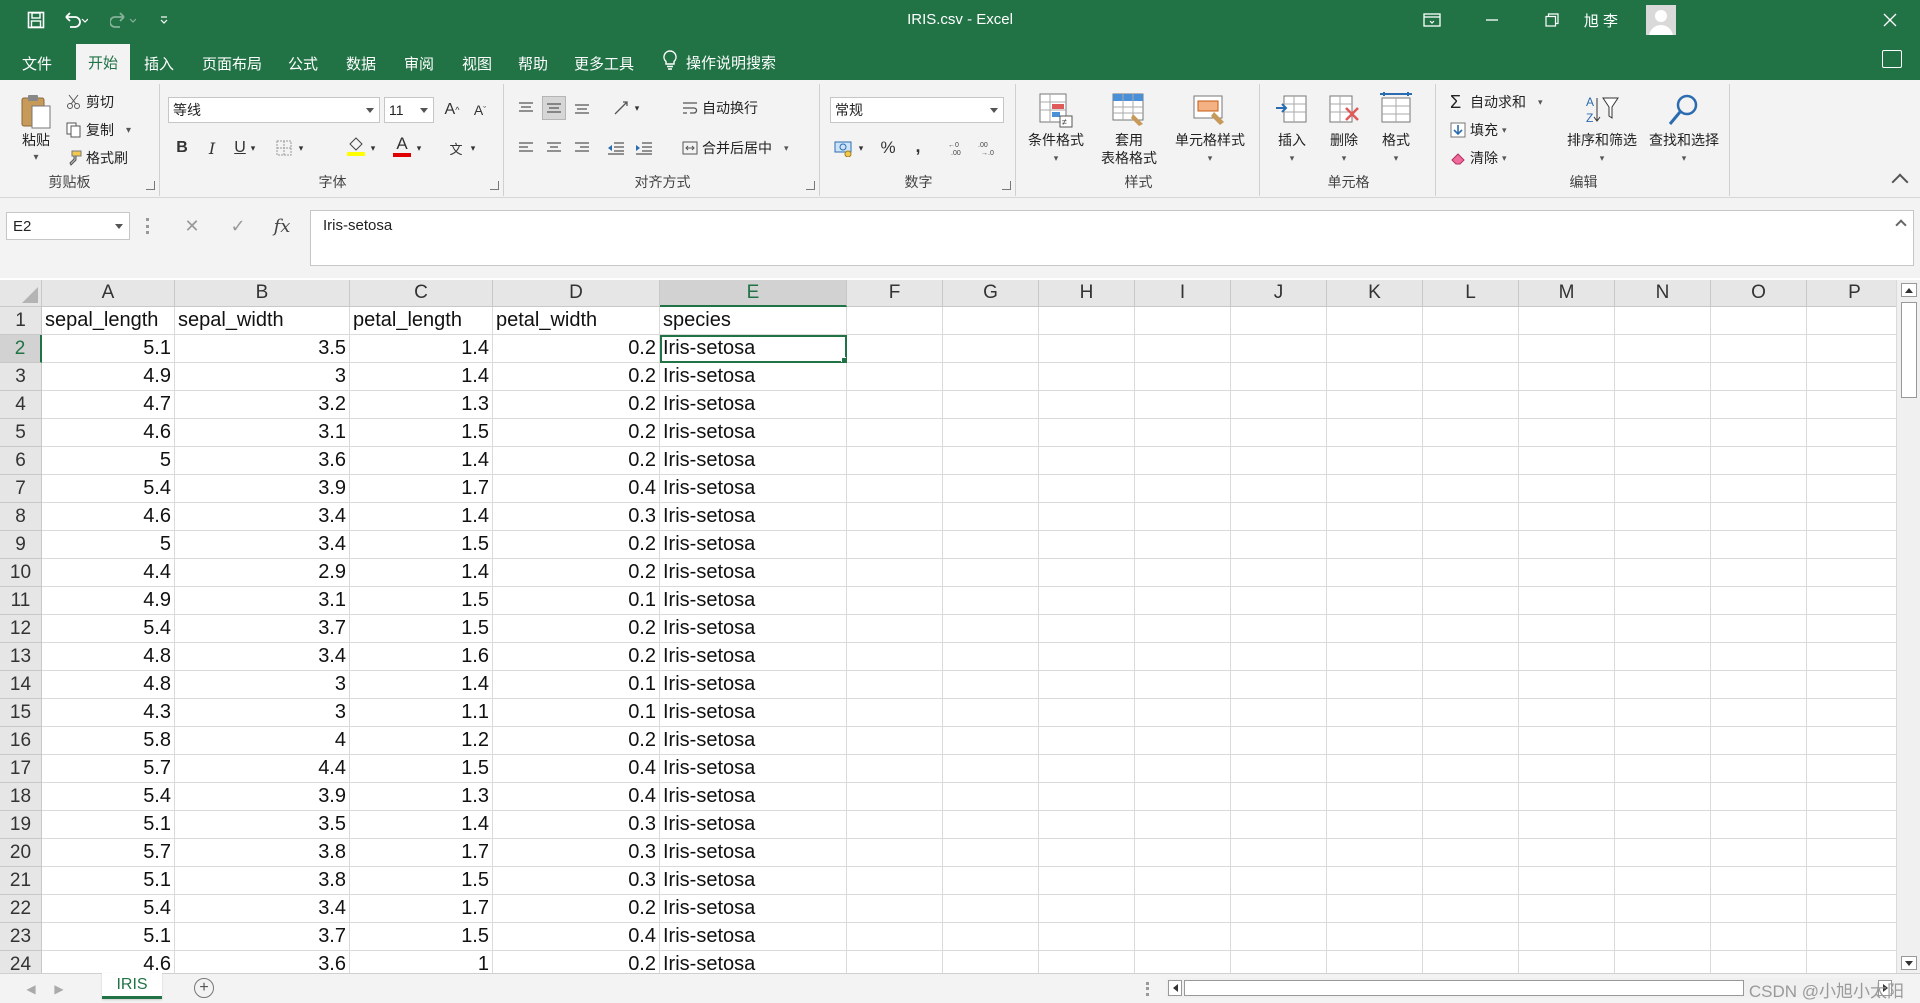 This screenshot has width=1920, height=1003. I want to click on cell-D21: 0.3, so click(576, 881).